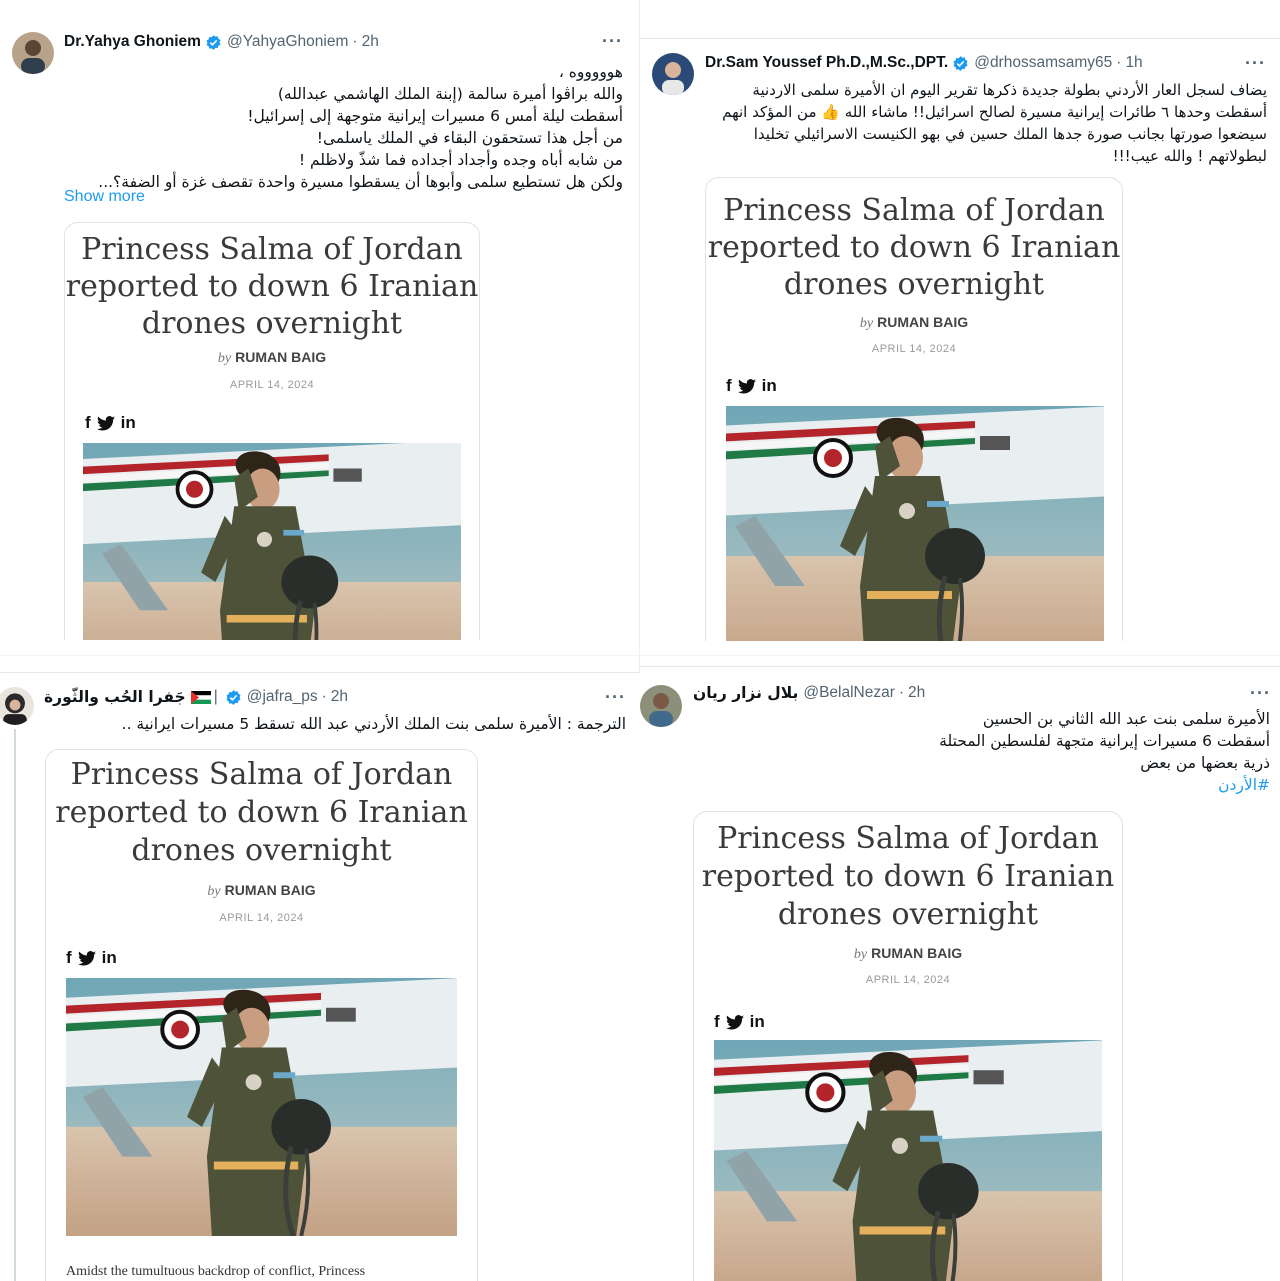  What do you see at coordinates (826, 63) in the screenshot?
I see `display-name: Dr.Sam Youssef Ph.D.,M.Sc.,DPT.` at bounding box center [826, 63].